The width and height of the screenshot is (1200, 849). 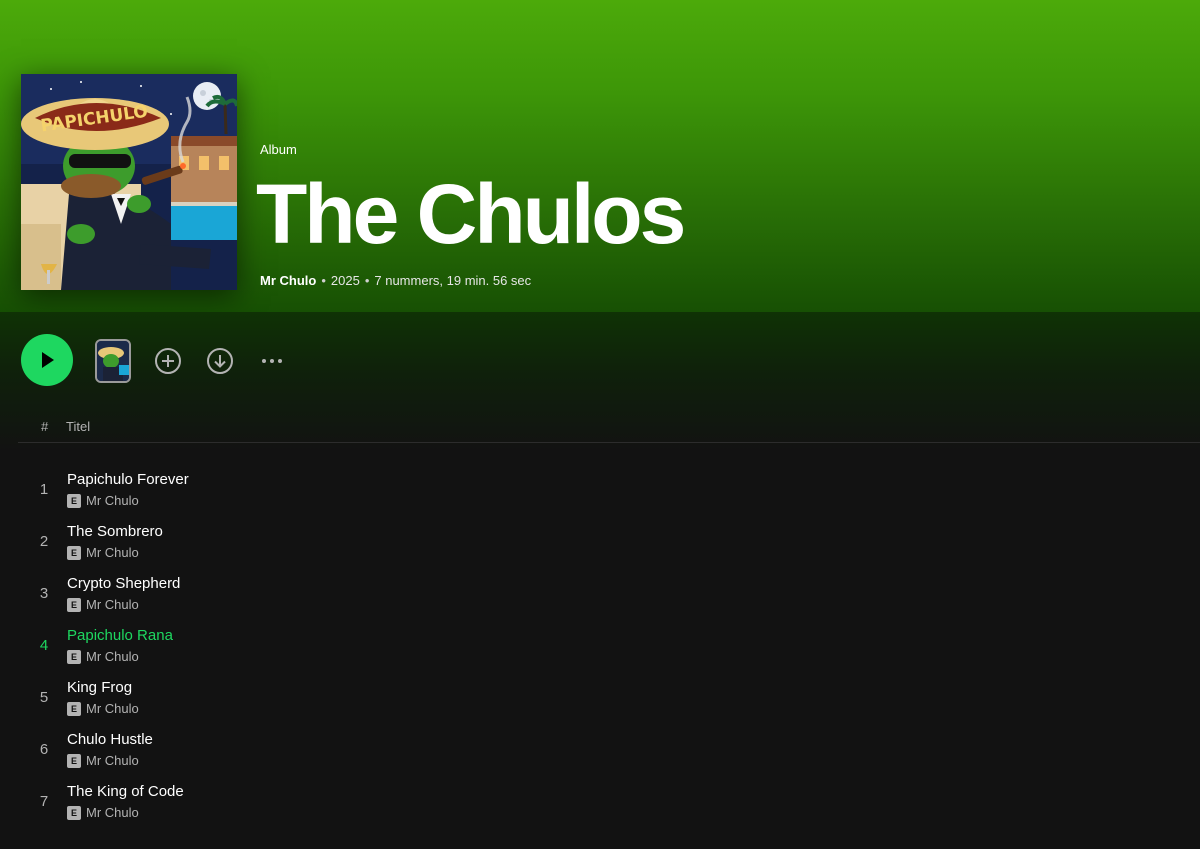 What do you see at coordinates (345, 280) in the screenshot?
I see `album-year: 2025` at bounding box center [345, 280].